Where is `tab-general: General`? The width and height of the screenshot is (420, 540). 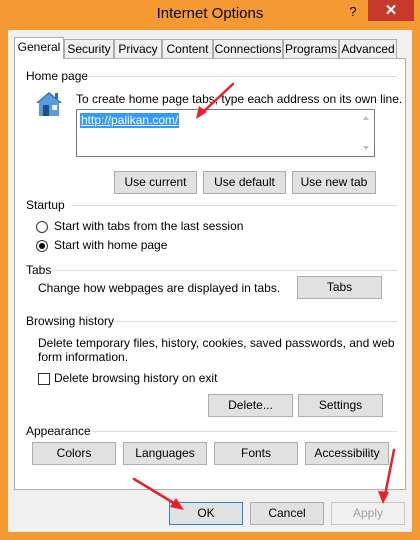 tab-general: General is located at coordinates (39, 48).